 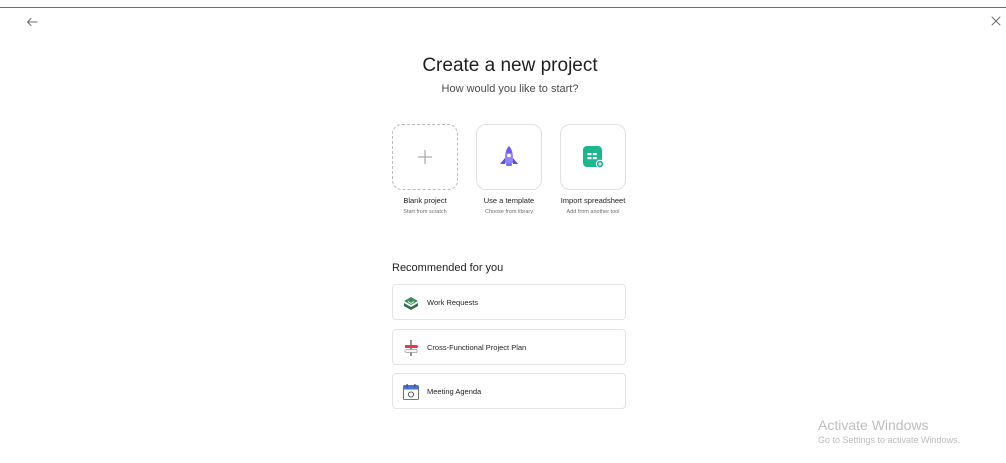 I want to click on spreadsheet-icon, so click(x=594, y=157).